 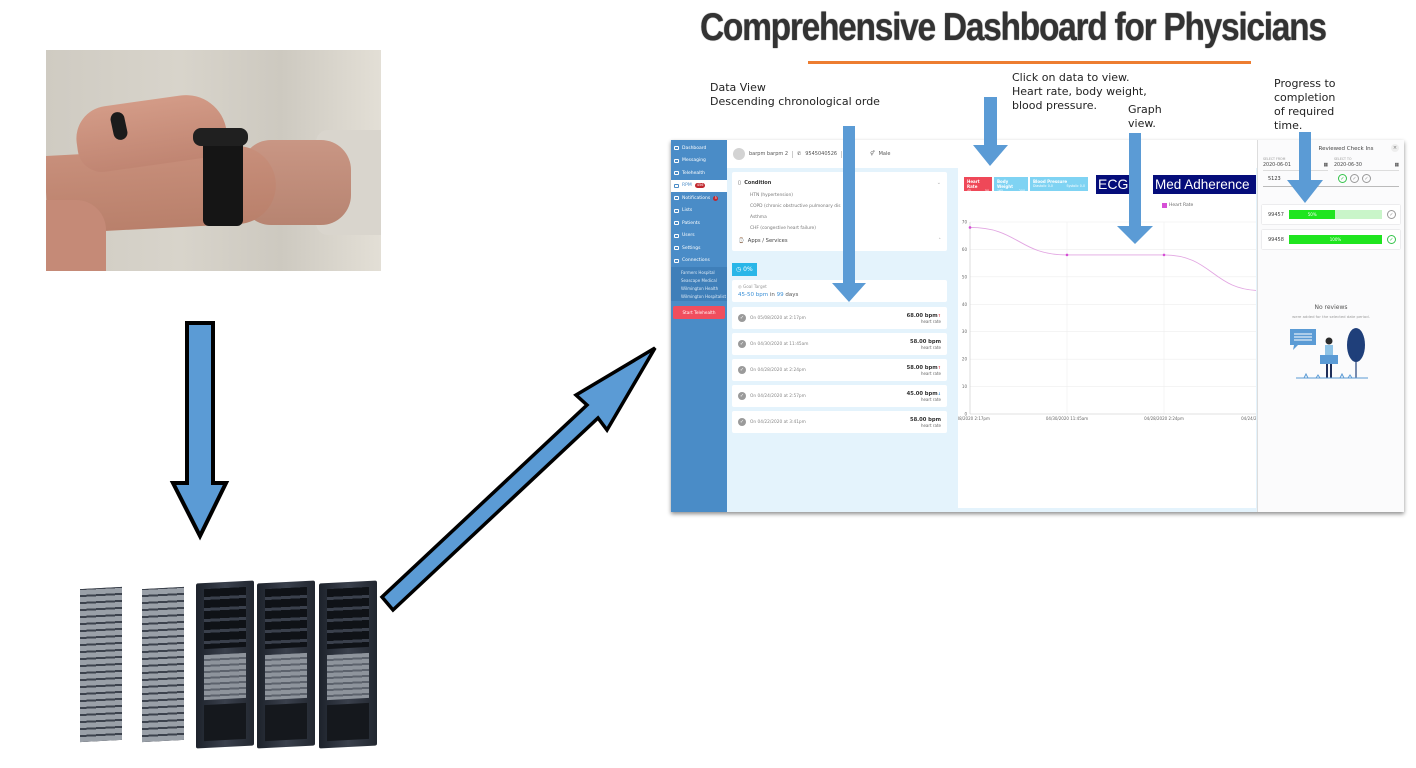 What do you see at coordinates (1295, 166) in the screenshot?
I see `from-date-input: 2020-06-01 ▦` at bounding box center [1295, 166].